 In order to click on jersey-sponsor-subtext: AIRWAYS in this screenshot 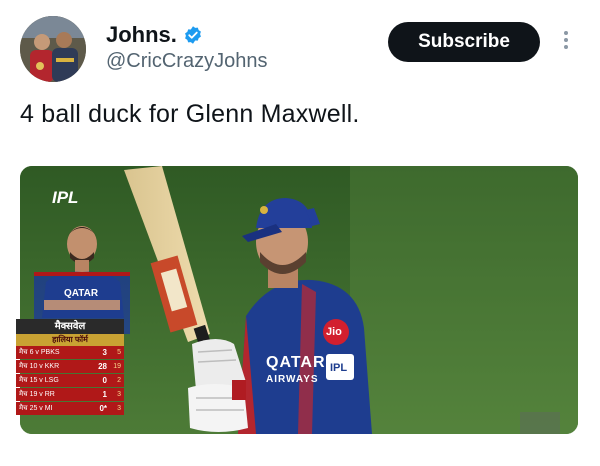, I will do `click(292, 379)`.